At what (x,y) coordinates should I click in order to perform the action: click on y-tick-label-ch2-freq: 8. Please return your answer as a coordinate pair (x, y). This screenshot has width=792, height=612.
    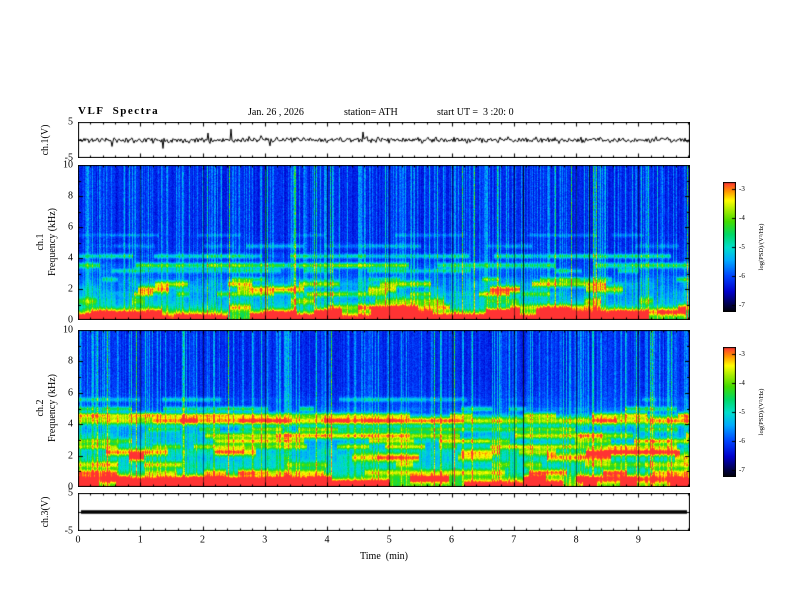
    Looking at the image, I should click on (70, 361).